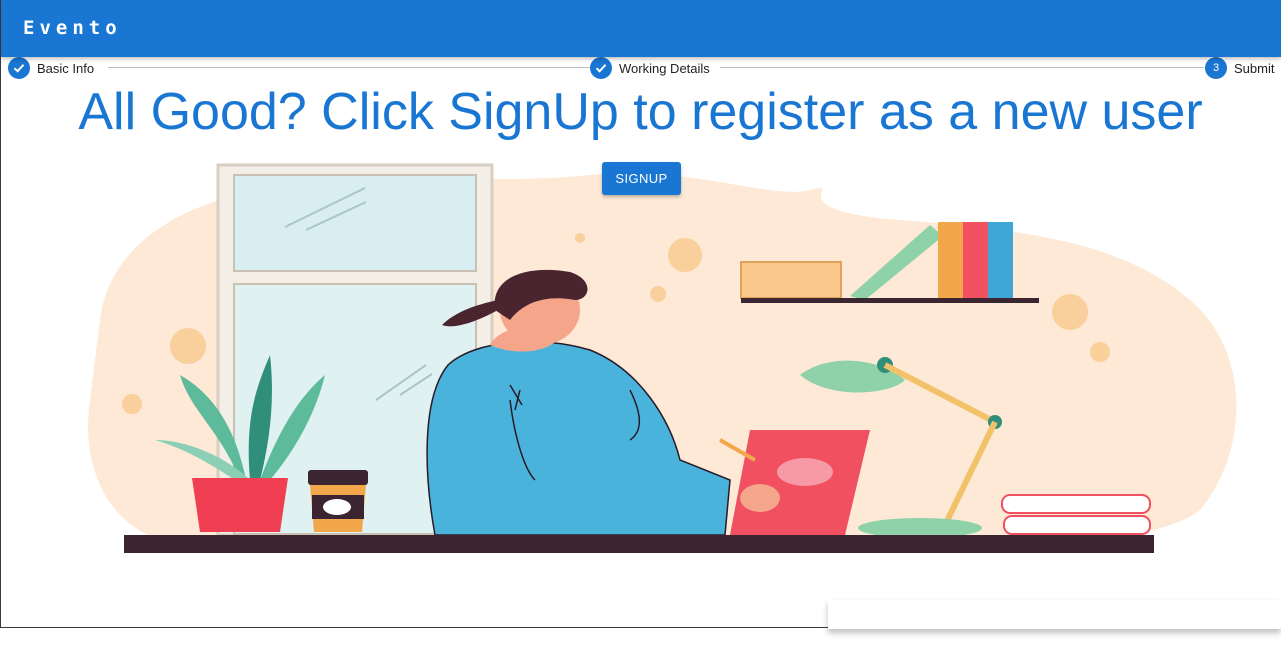 Image resolution: width=1281 pixels, height=668 pixels. I want to click on stepper: Basic Info Working Details 3 Submit, so click(644, 68).